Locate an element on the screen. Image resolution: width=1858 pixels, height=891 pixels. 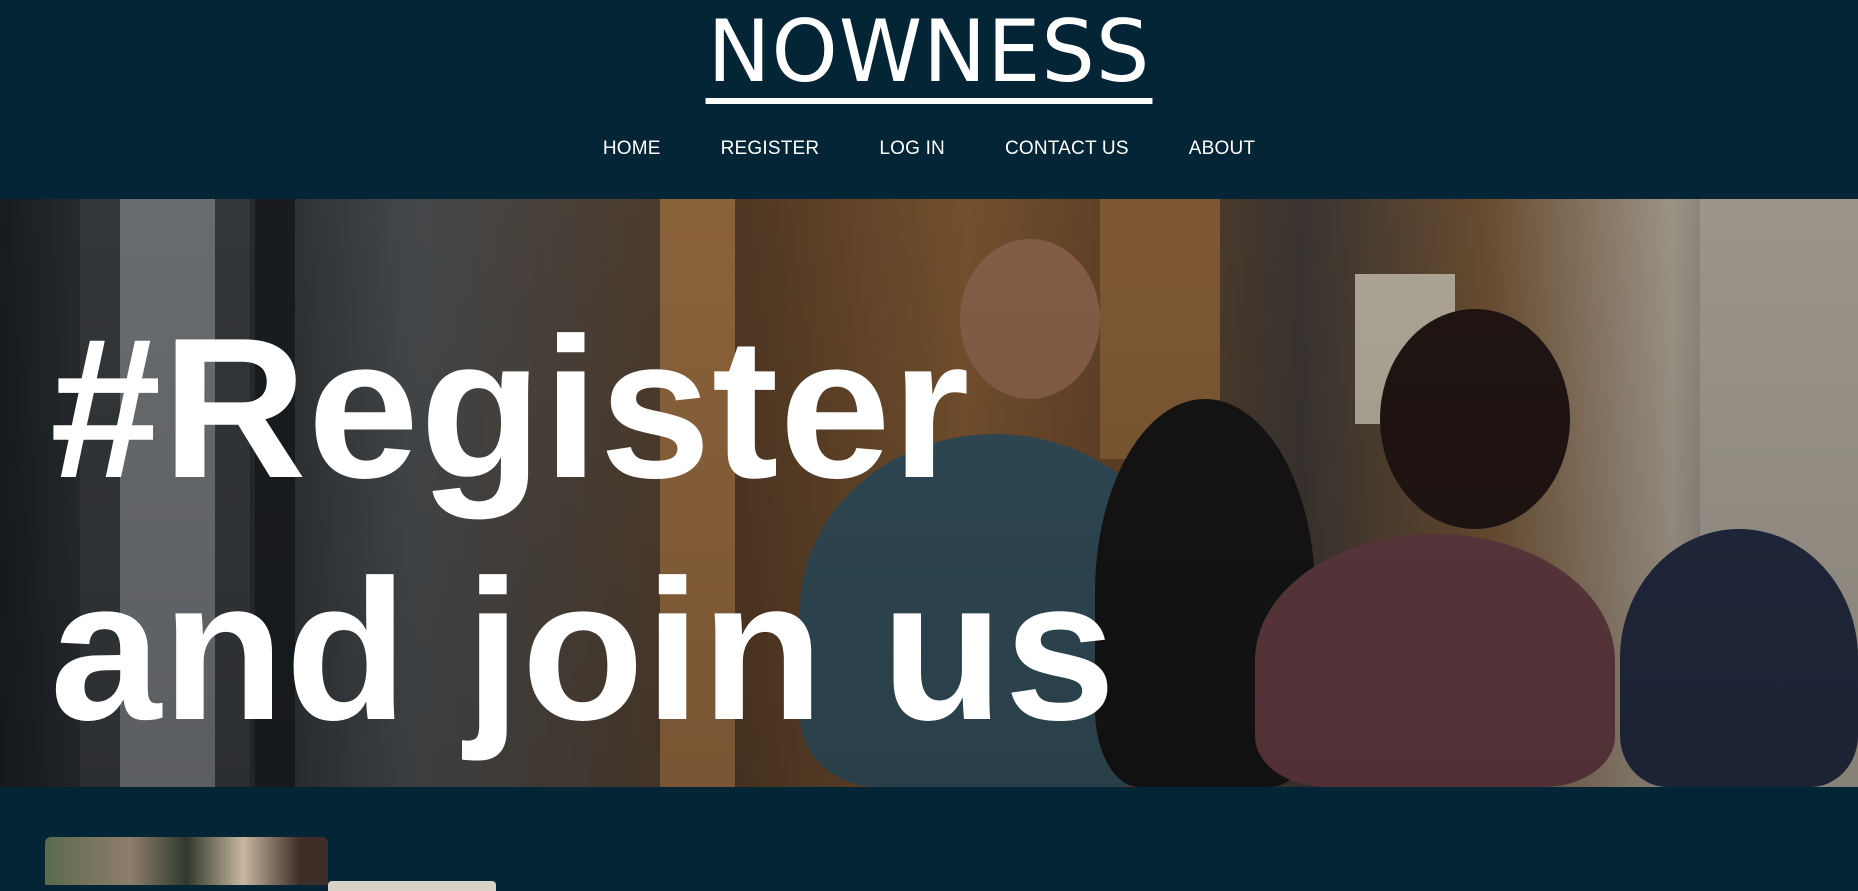
nav-home-link: HOME is located at coordinates (632, 149).